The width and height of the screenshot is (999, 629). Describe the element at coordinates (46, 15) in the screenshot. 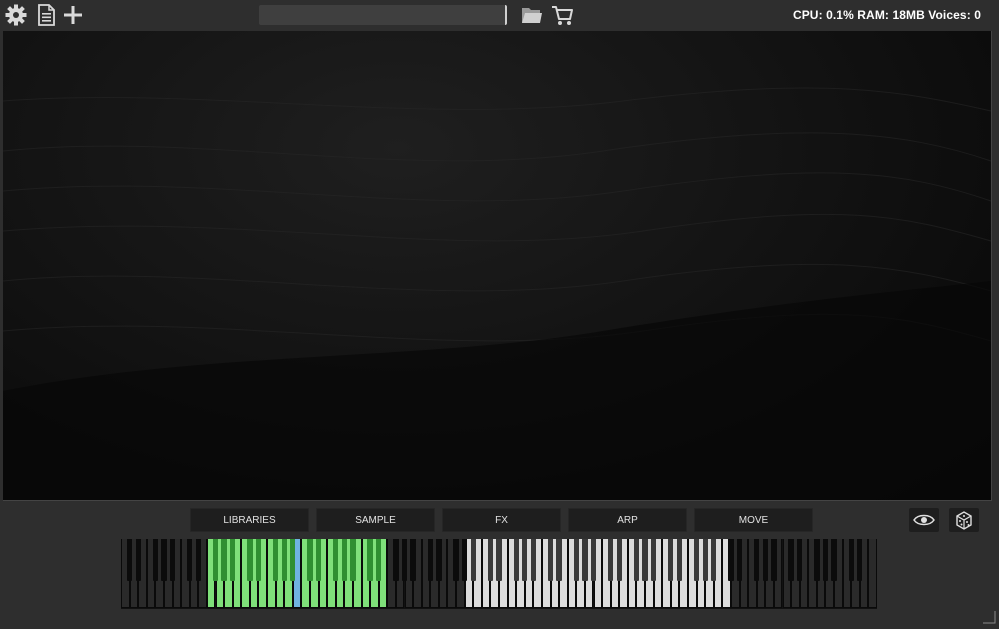

I see `document-icon` at that location.